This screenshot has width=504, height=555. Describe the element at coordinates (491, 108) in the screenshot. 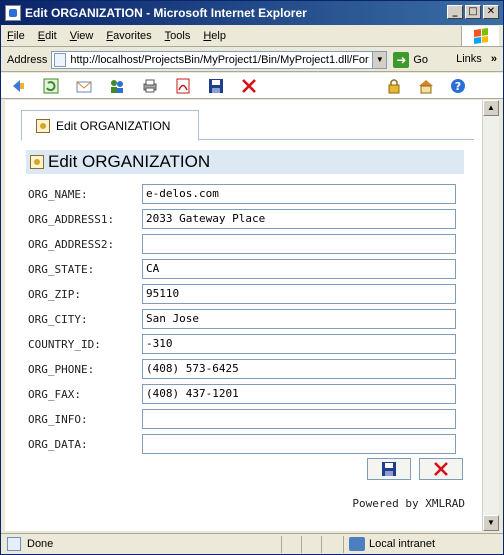

I see `scroll-up-icon: ▲` at that location.